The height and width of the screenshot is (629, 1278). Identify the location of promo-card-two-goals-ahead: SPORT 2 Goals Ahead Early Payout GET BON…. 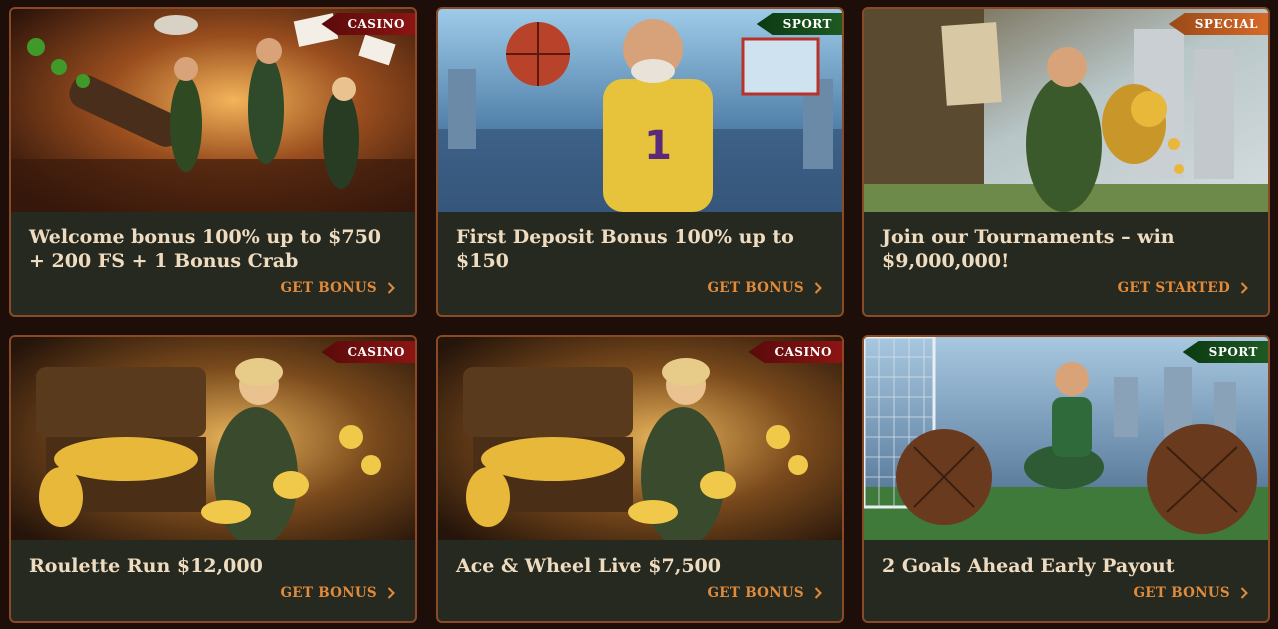
(1066, 479).